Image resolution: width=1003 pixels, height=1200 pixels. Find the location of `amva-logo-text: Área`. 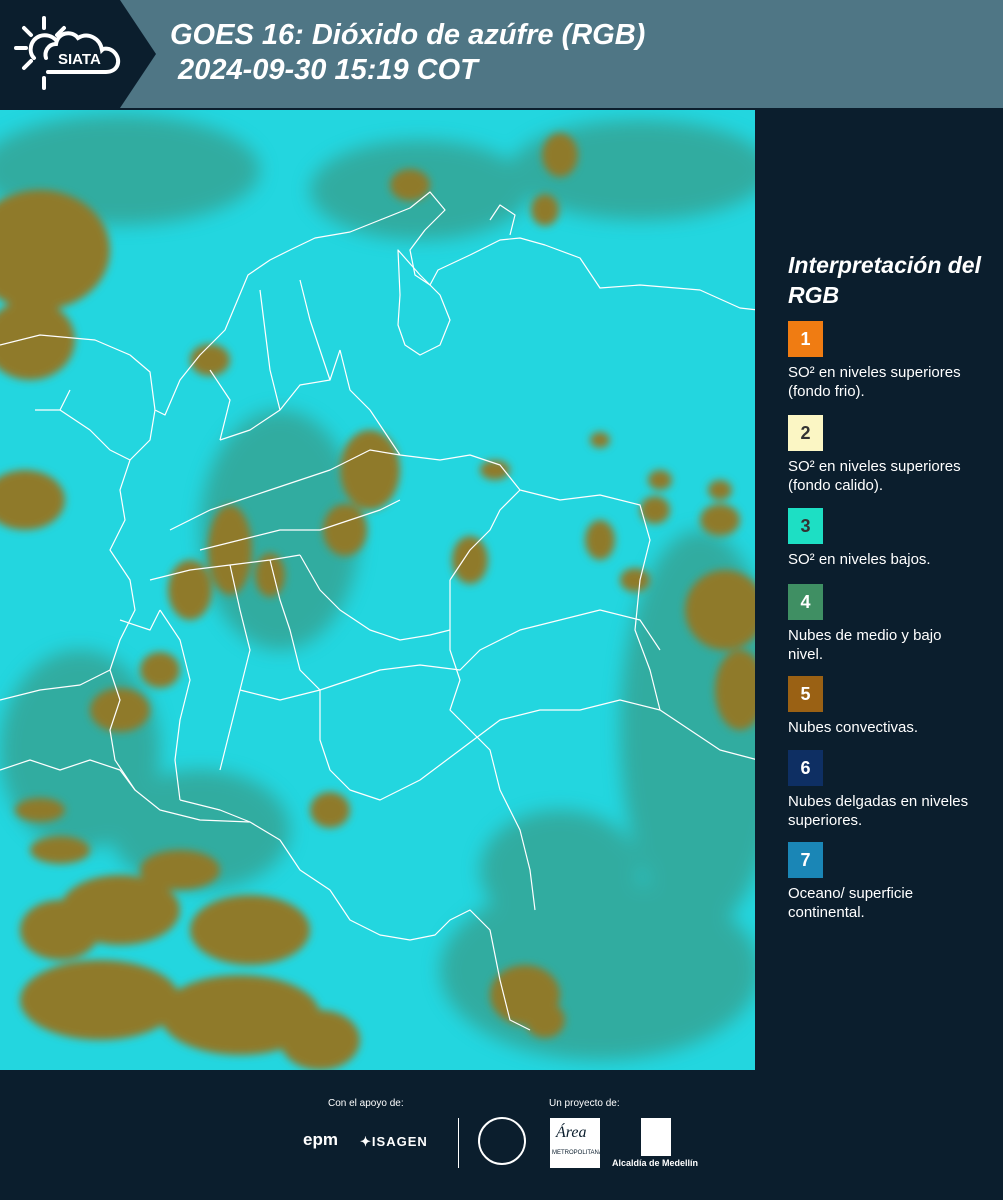

amva-logo-text: Área is located at coordinates (571, 1132).